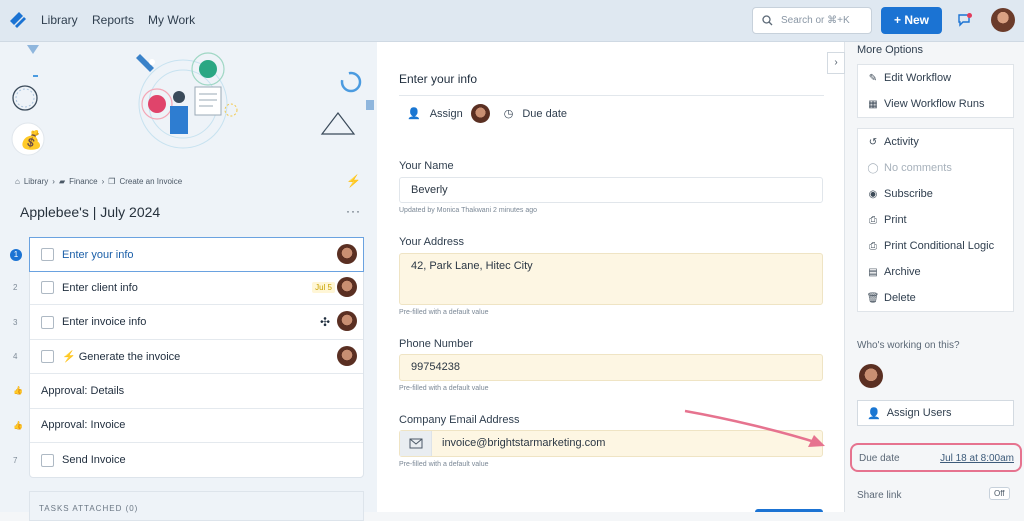 Image resolution: width=1024 pixels, height=521 pixels. Describe the element at coordinates (90, 212) in the screenshot. I see `workflow-run-title: Applebee's | July 2024` at that location.